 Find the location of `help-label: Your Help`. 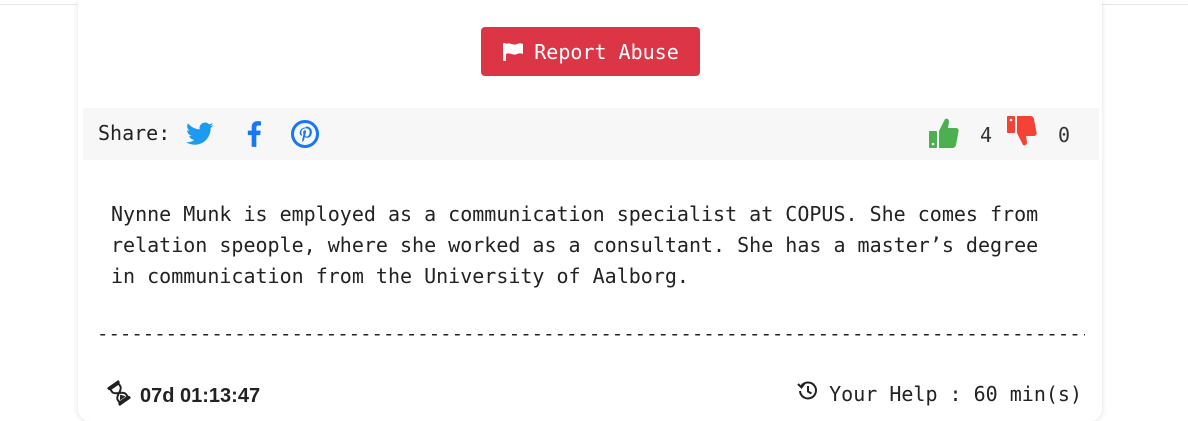

help-label: Your Help is located at coordinates (883, 393).